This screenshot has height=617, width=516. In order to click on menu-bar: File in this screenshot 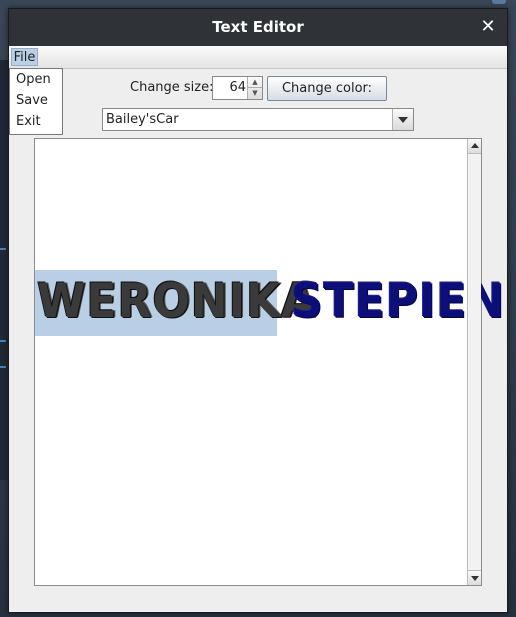, I will do `click(258, 57)`.